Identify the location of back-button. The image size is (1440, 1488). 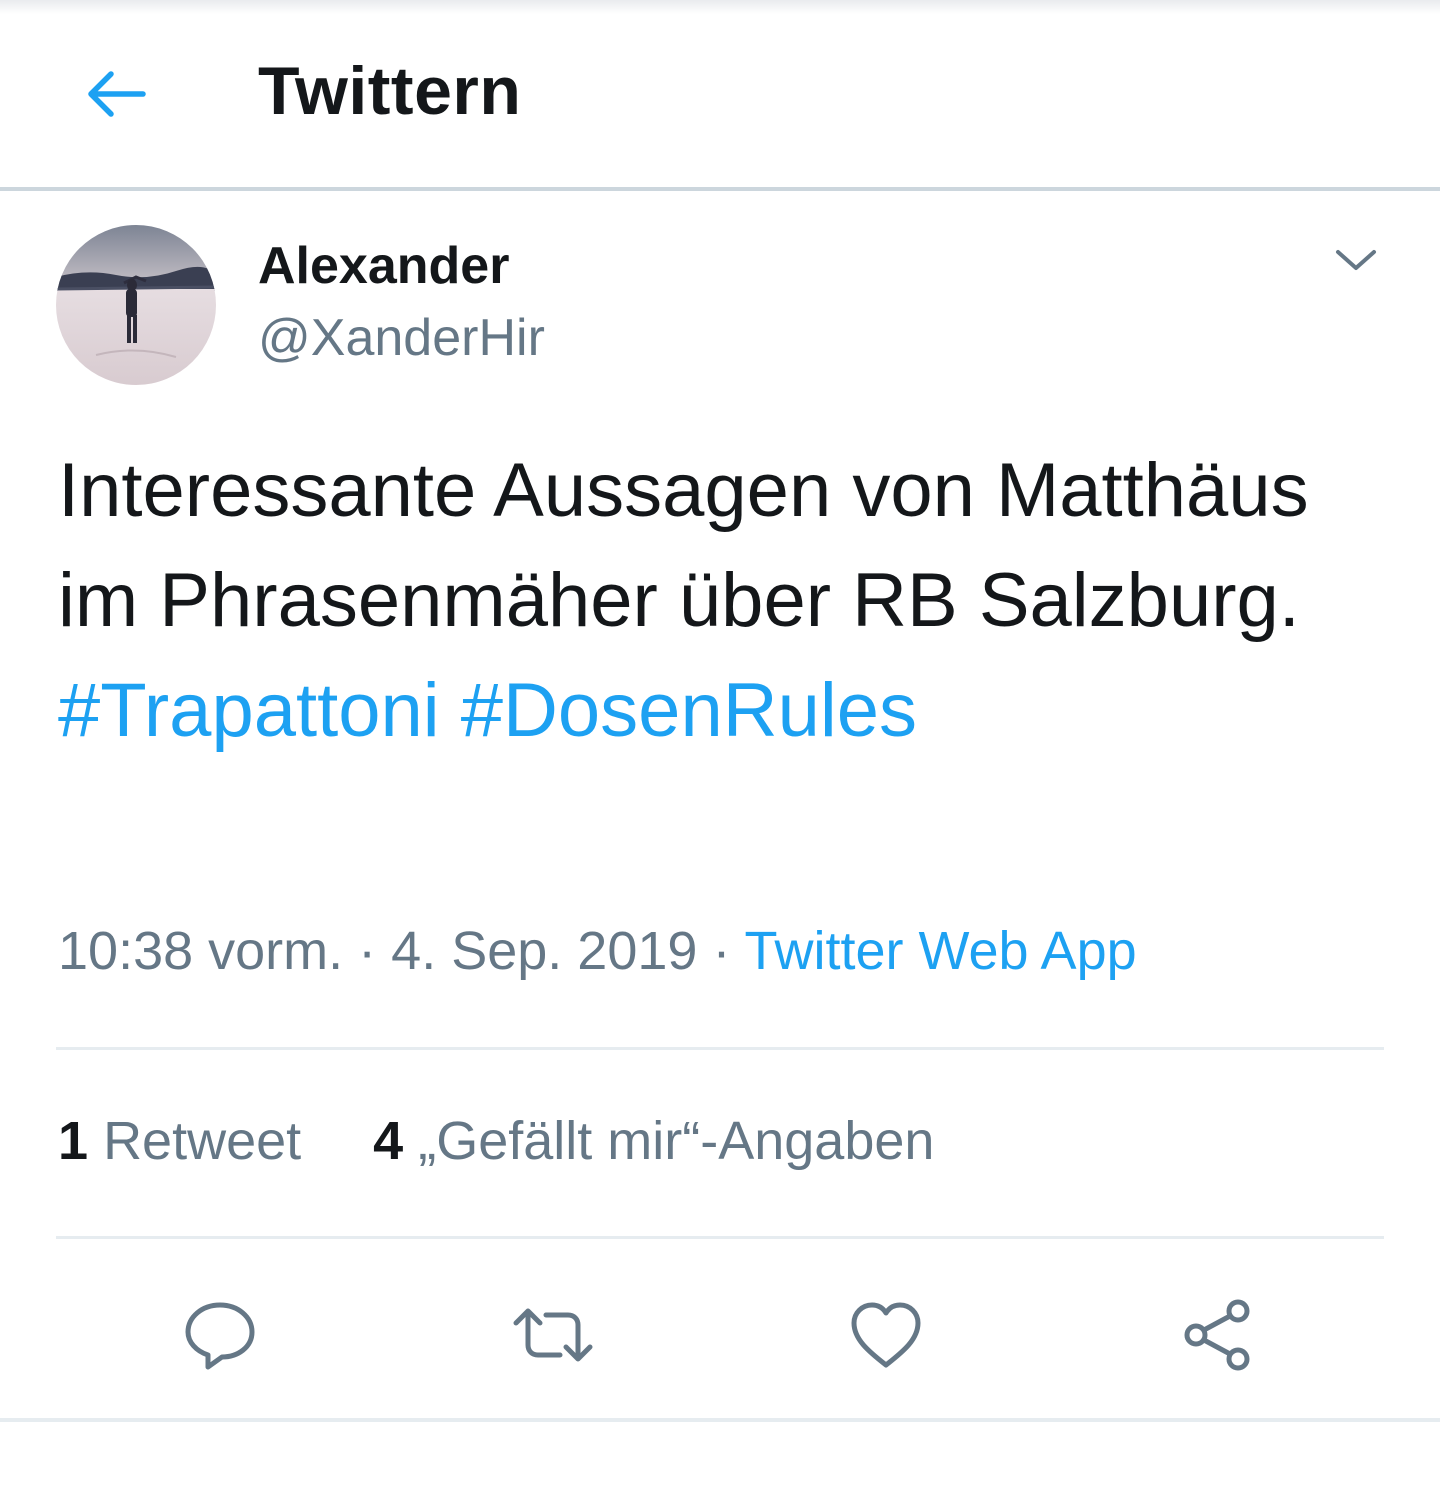
(115, 94).